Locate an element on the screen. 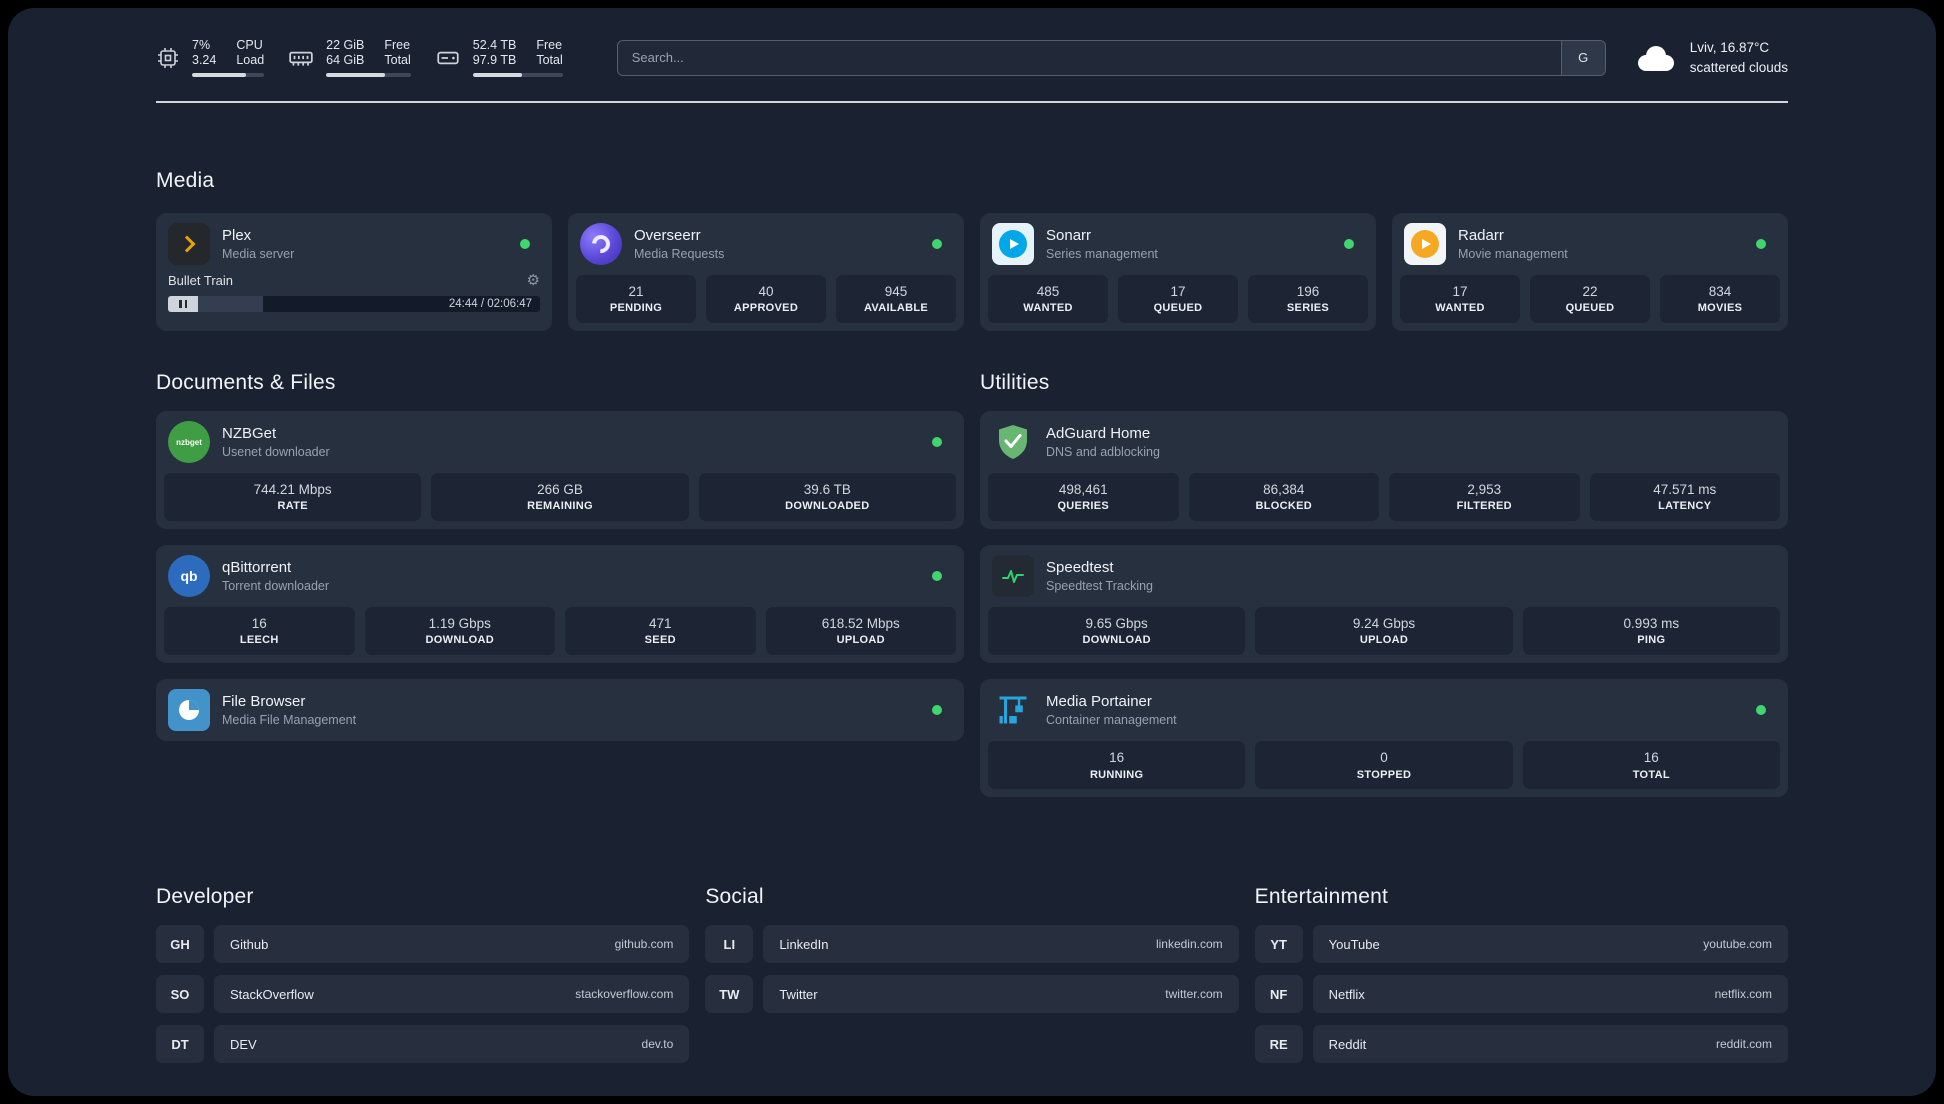  bookmark-link: DEV dev.to is located at coordinates (452, 1044).